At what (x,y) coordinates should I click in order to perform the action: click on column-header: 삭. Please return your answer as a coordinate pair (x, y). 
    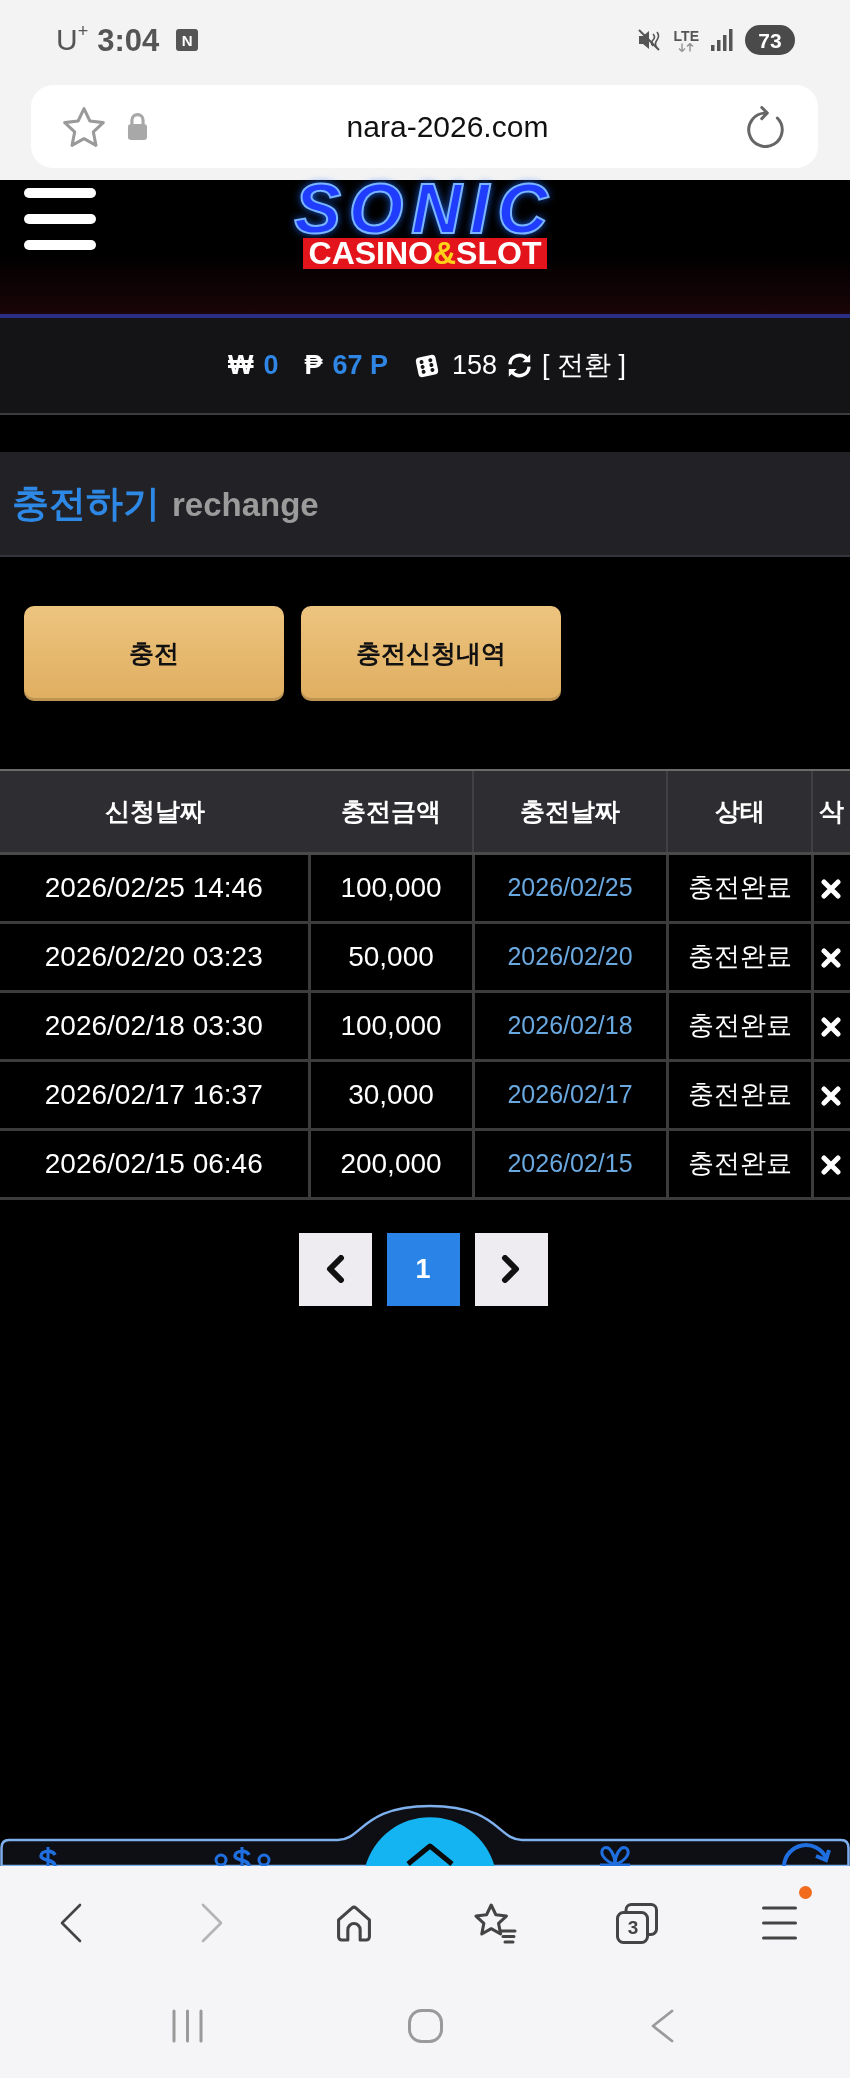
    Looking at the image, I should click on (831, 811).